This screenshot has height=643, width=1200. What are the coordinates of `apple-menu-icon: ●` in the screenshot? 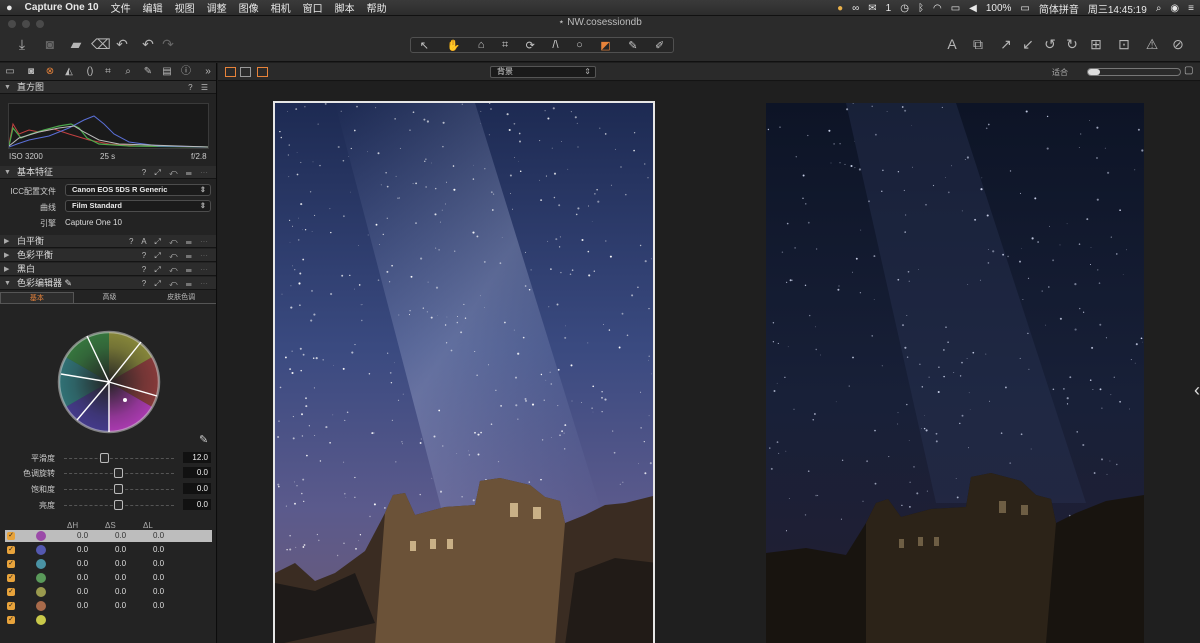 It's located at (9, 8).